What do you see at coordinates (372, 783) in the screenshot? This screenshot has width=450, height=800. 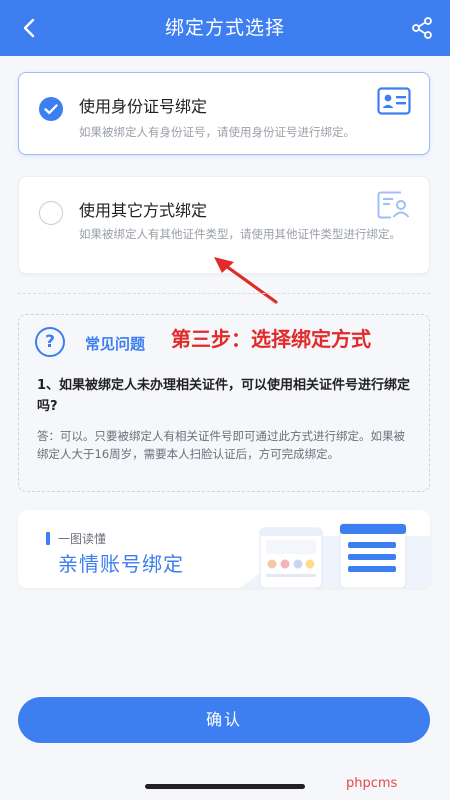 I see `watermark-text: phpcms` at bounding box center [372, 783].